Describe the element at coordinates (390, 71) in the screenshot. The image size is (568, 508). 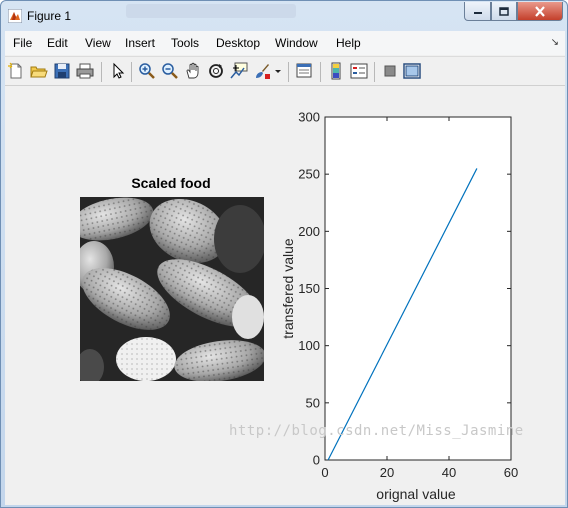
I see `hide-plot-tools-icon` at that location.